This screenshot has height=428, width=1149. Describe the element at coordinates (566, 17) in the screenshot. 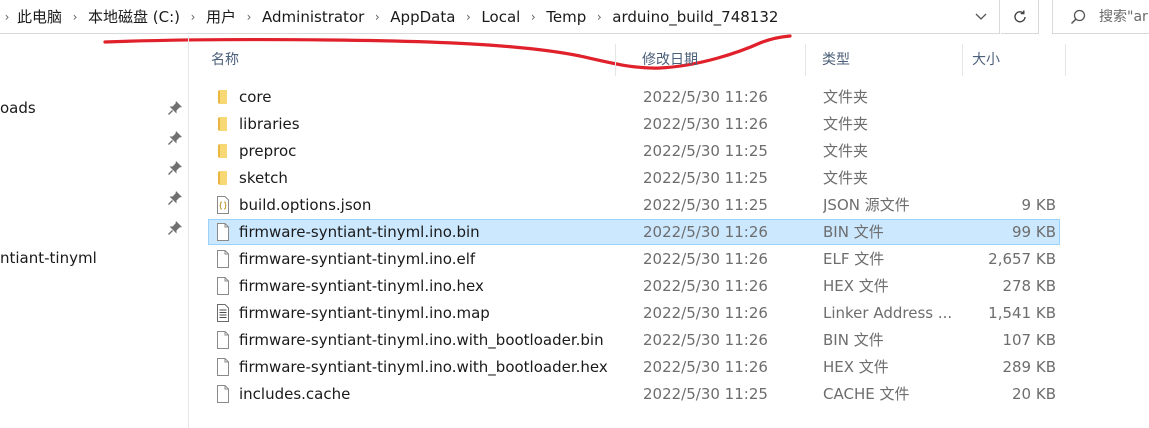

I see `breadcrumb-temp: Temp` at that location.